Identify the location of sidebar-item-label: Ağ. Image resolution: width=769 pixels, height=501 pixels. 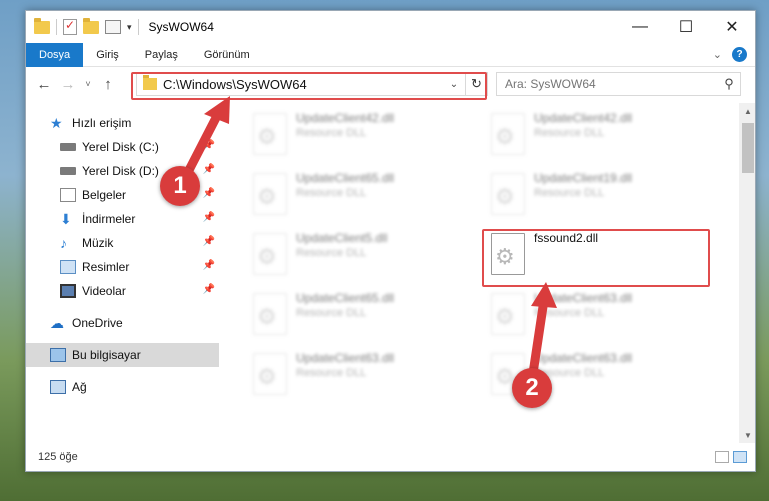
(79, 387).